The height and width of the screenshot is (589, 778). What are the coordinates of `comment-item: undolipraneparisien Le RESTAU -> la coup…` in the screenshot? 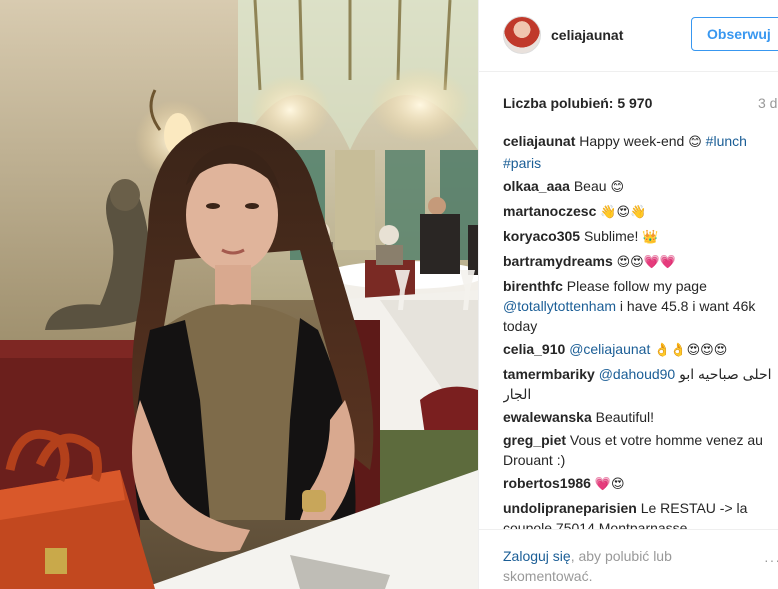 It's located at (639, 513).